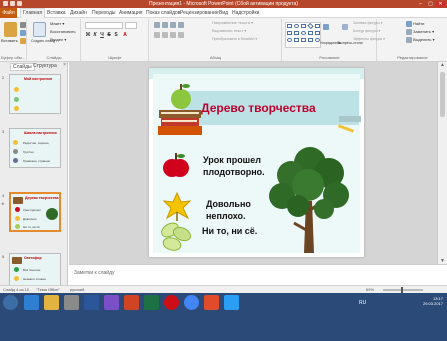 Image resolution: width=447 pixels, height=341 pixels. What do you see at coordinates (3, 203) in the screenshot?
I see `animation-star-icon: ★` at bounding box center [3, 203].